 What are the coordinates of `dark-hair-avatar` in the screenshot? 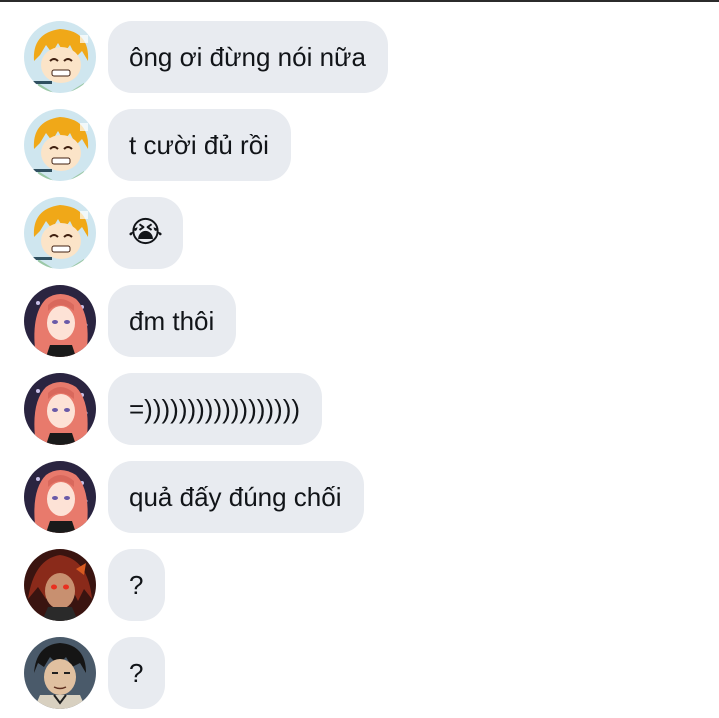 It's located at (60, 673).